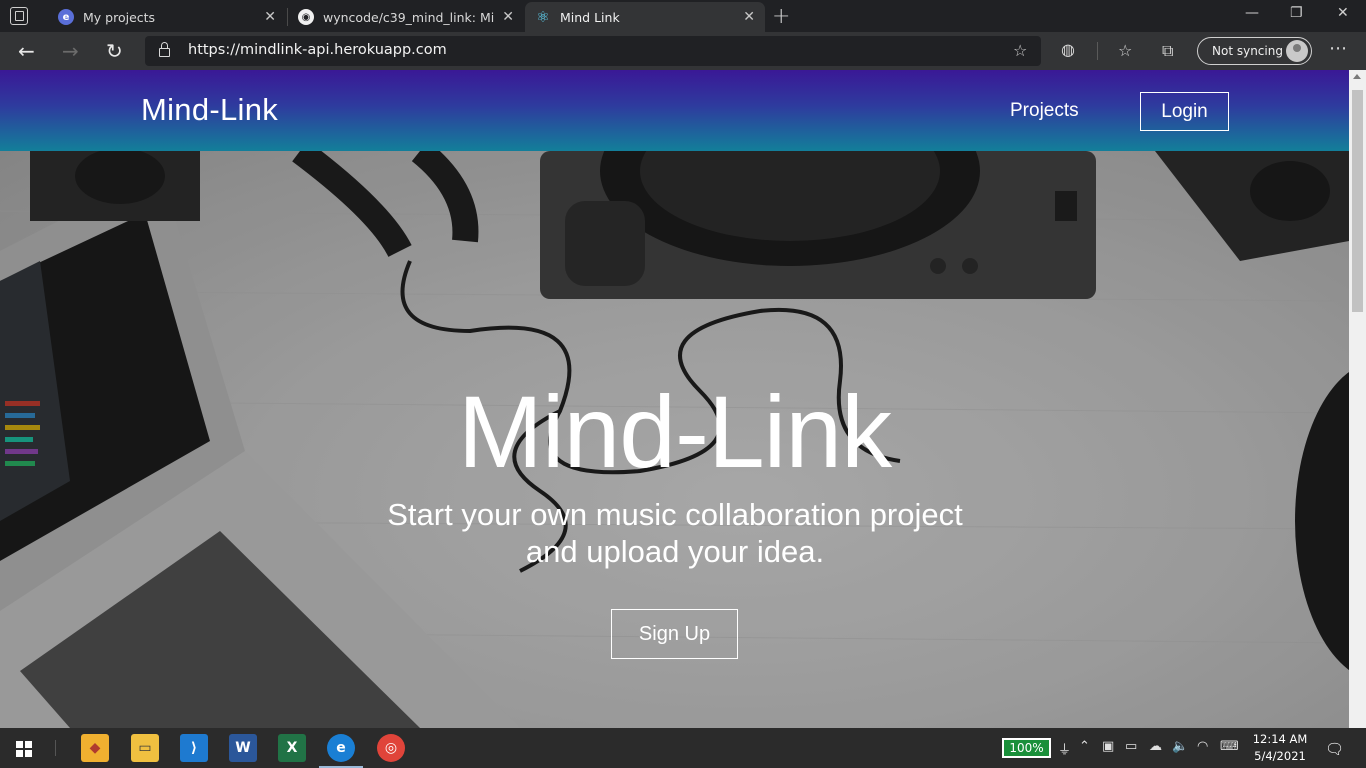  Describe the element at coordinates (119, 17) in the screenshot. I see `tab-title: My projects` at that location.